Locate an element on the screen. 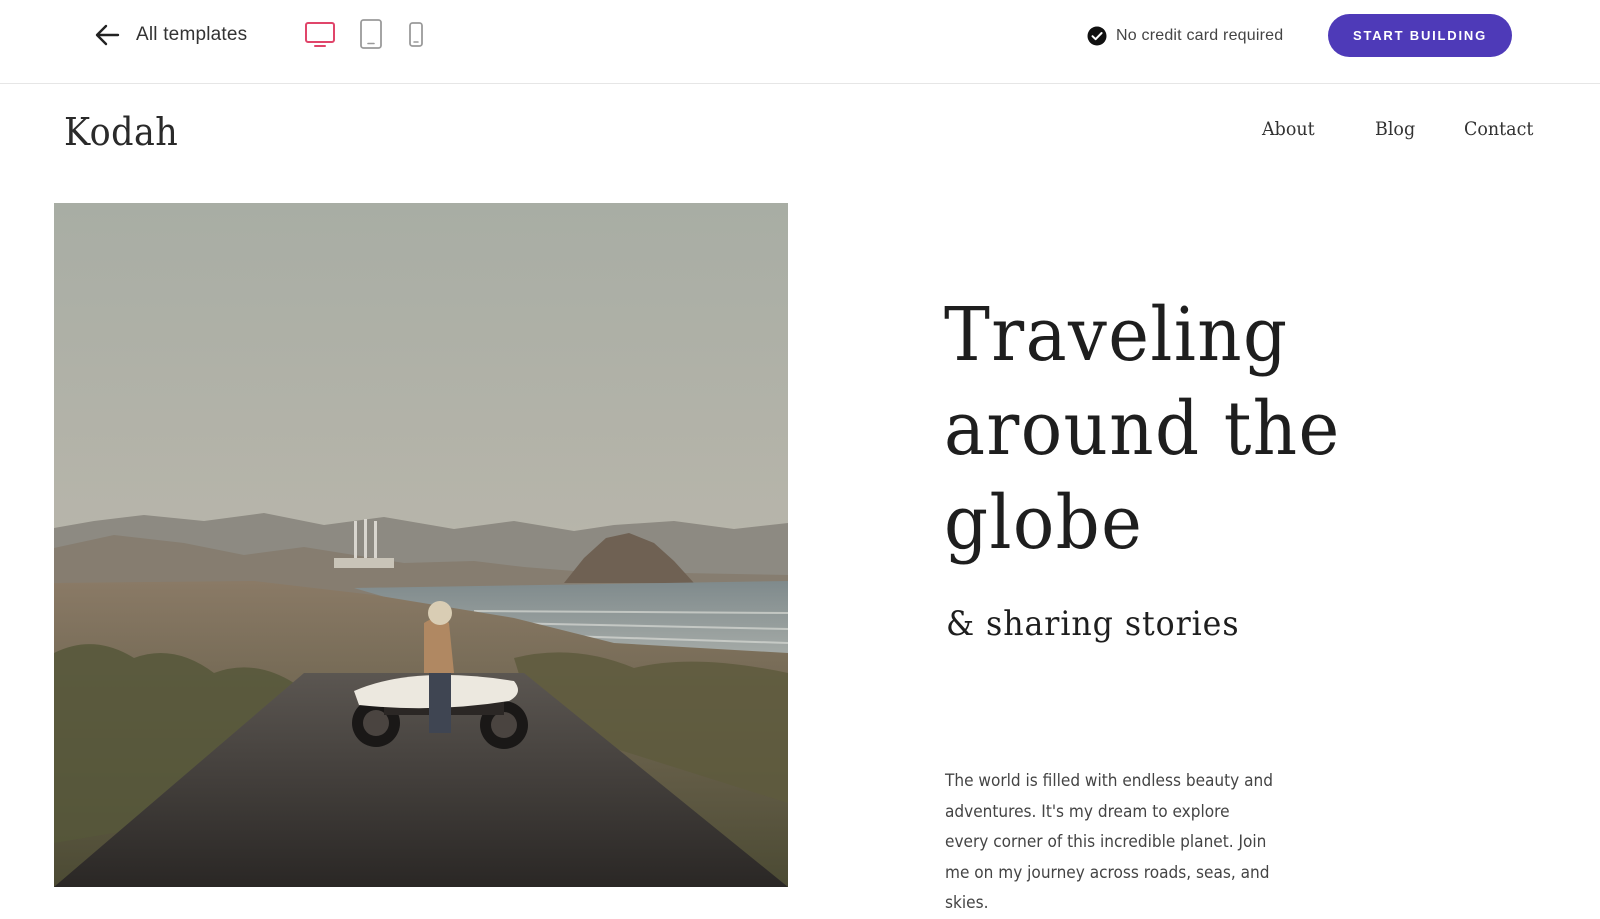 This screenshot has height=919, width=1600. desktop-view-button is located at coordinates (320, 34).